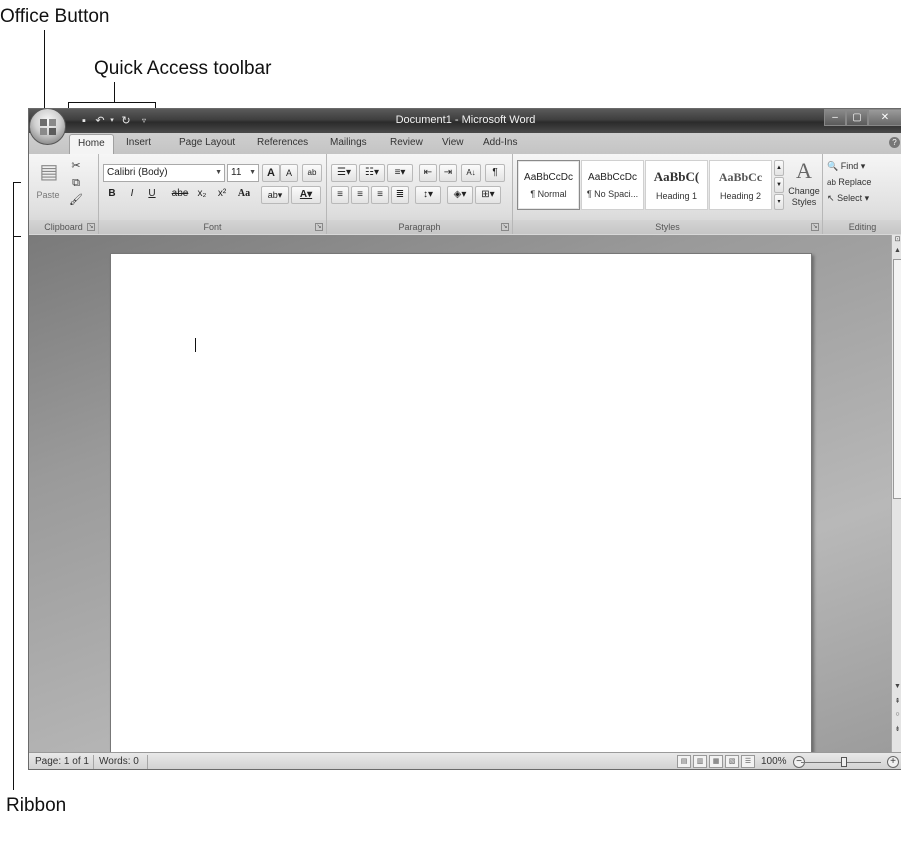  I want to click on bold-button: B, so click(112, 195).